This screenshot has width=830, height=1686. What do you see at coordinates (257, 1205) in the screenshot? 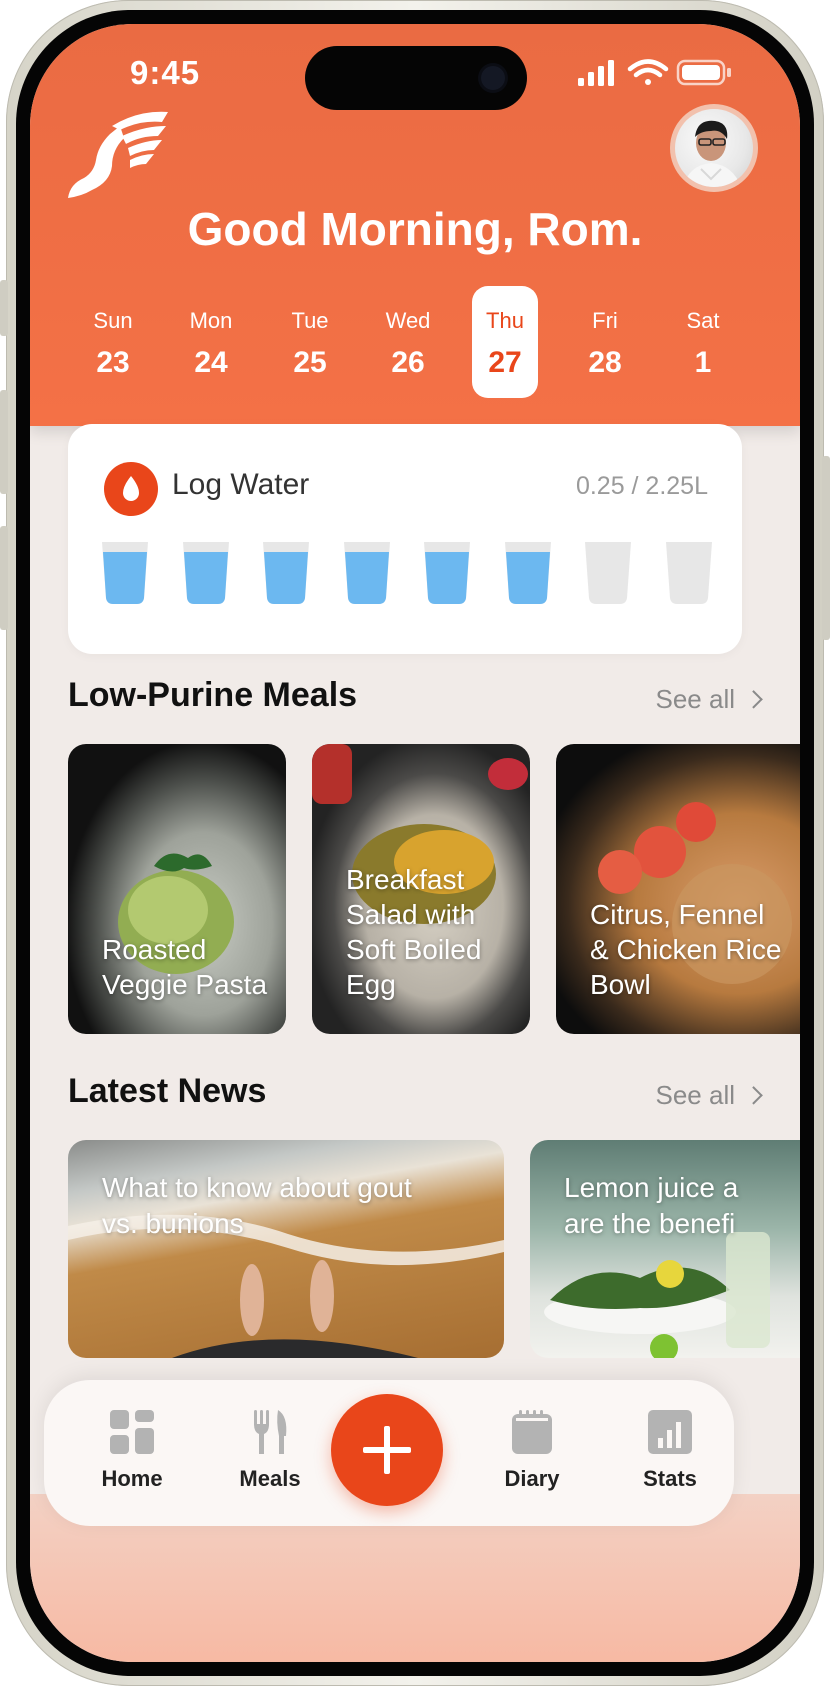
I see `news-label: What to know about gout vs. bunions` at bounding box center [257, 1205].